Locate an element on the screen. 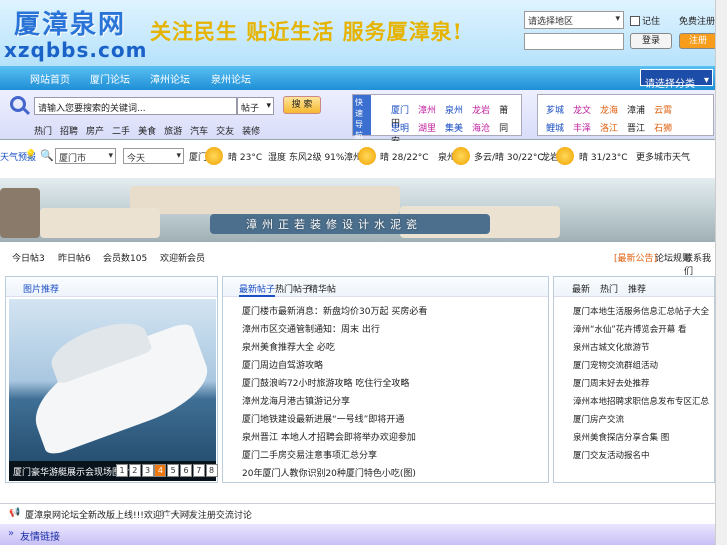  quick-link: 泉州 is located at coordinates (454, 111).